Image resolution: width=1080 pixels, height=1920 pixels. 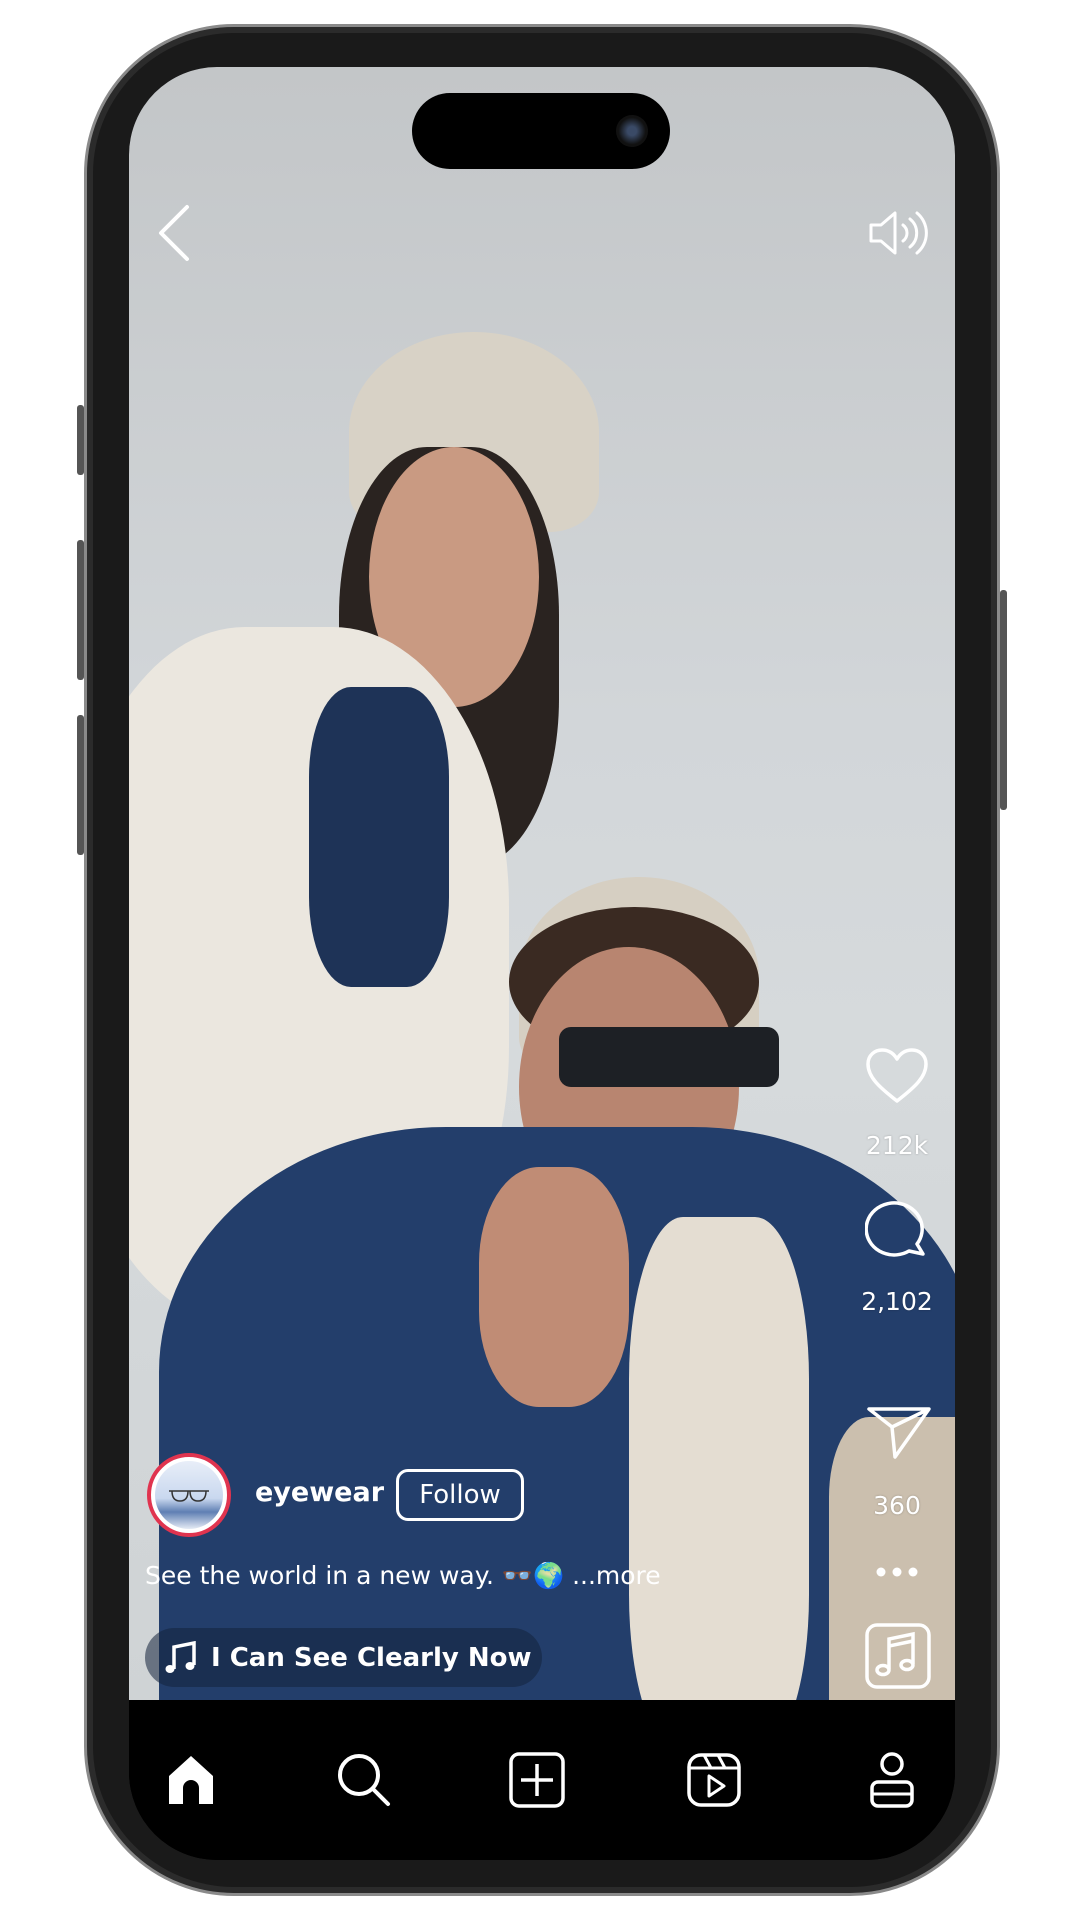 What do you see at coordinates (899, 1431) in the screenshot?
I see `paper-plane-icon` at bounding box center [899, 1431].